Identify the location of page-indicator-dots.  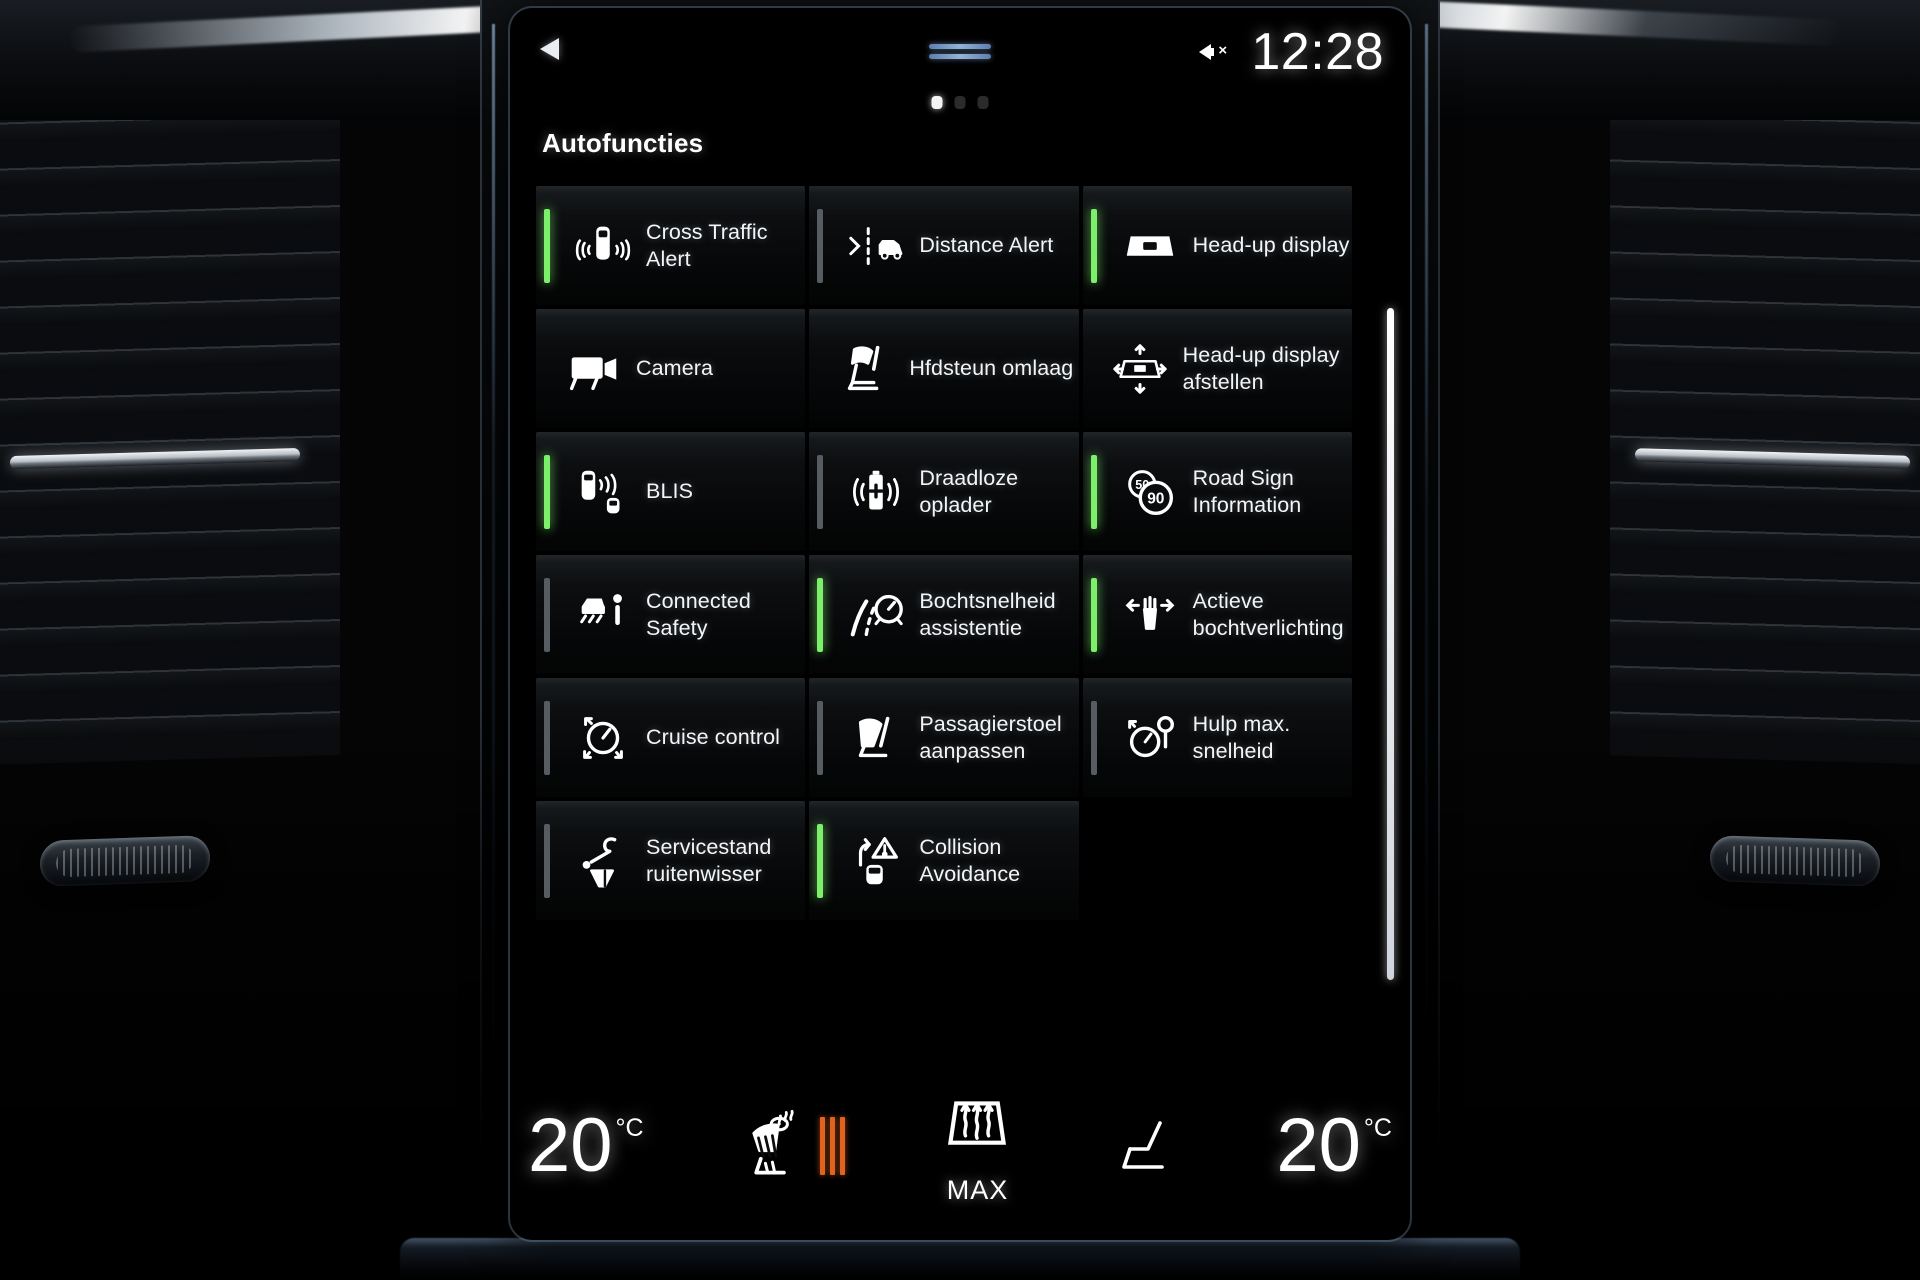
(960, 102).